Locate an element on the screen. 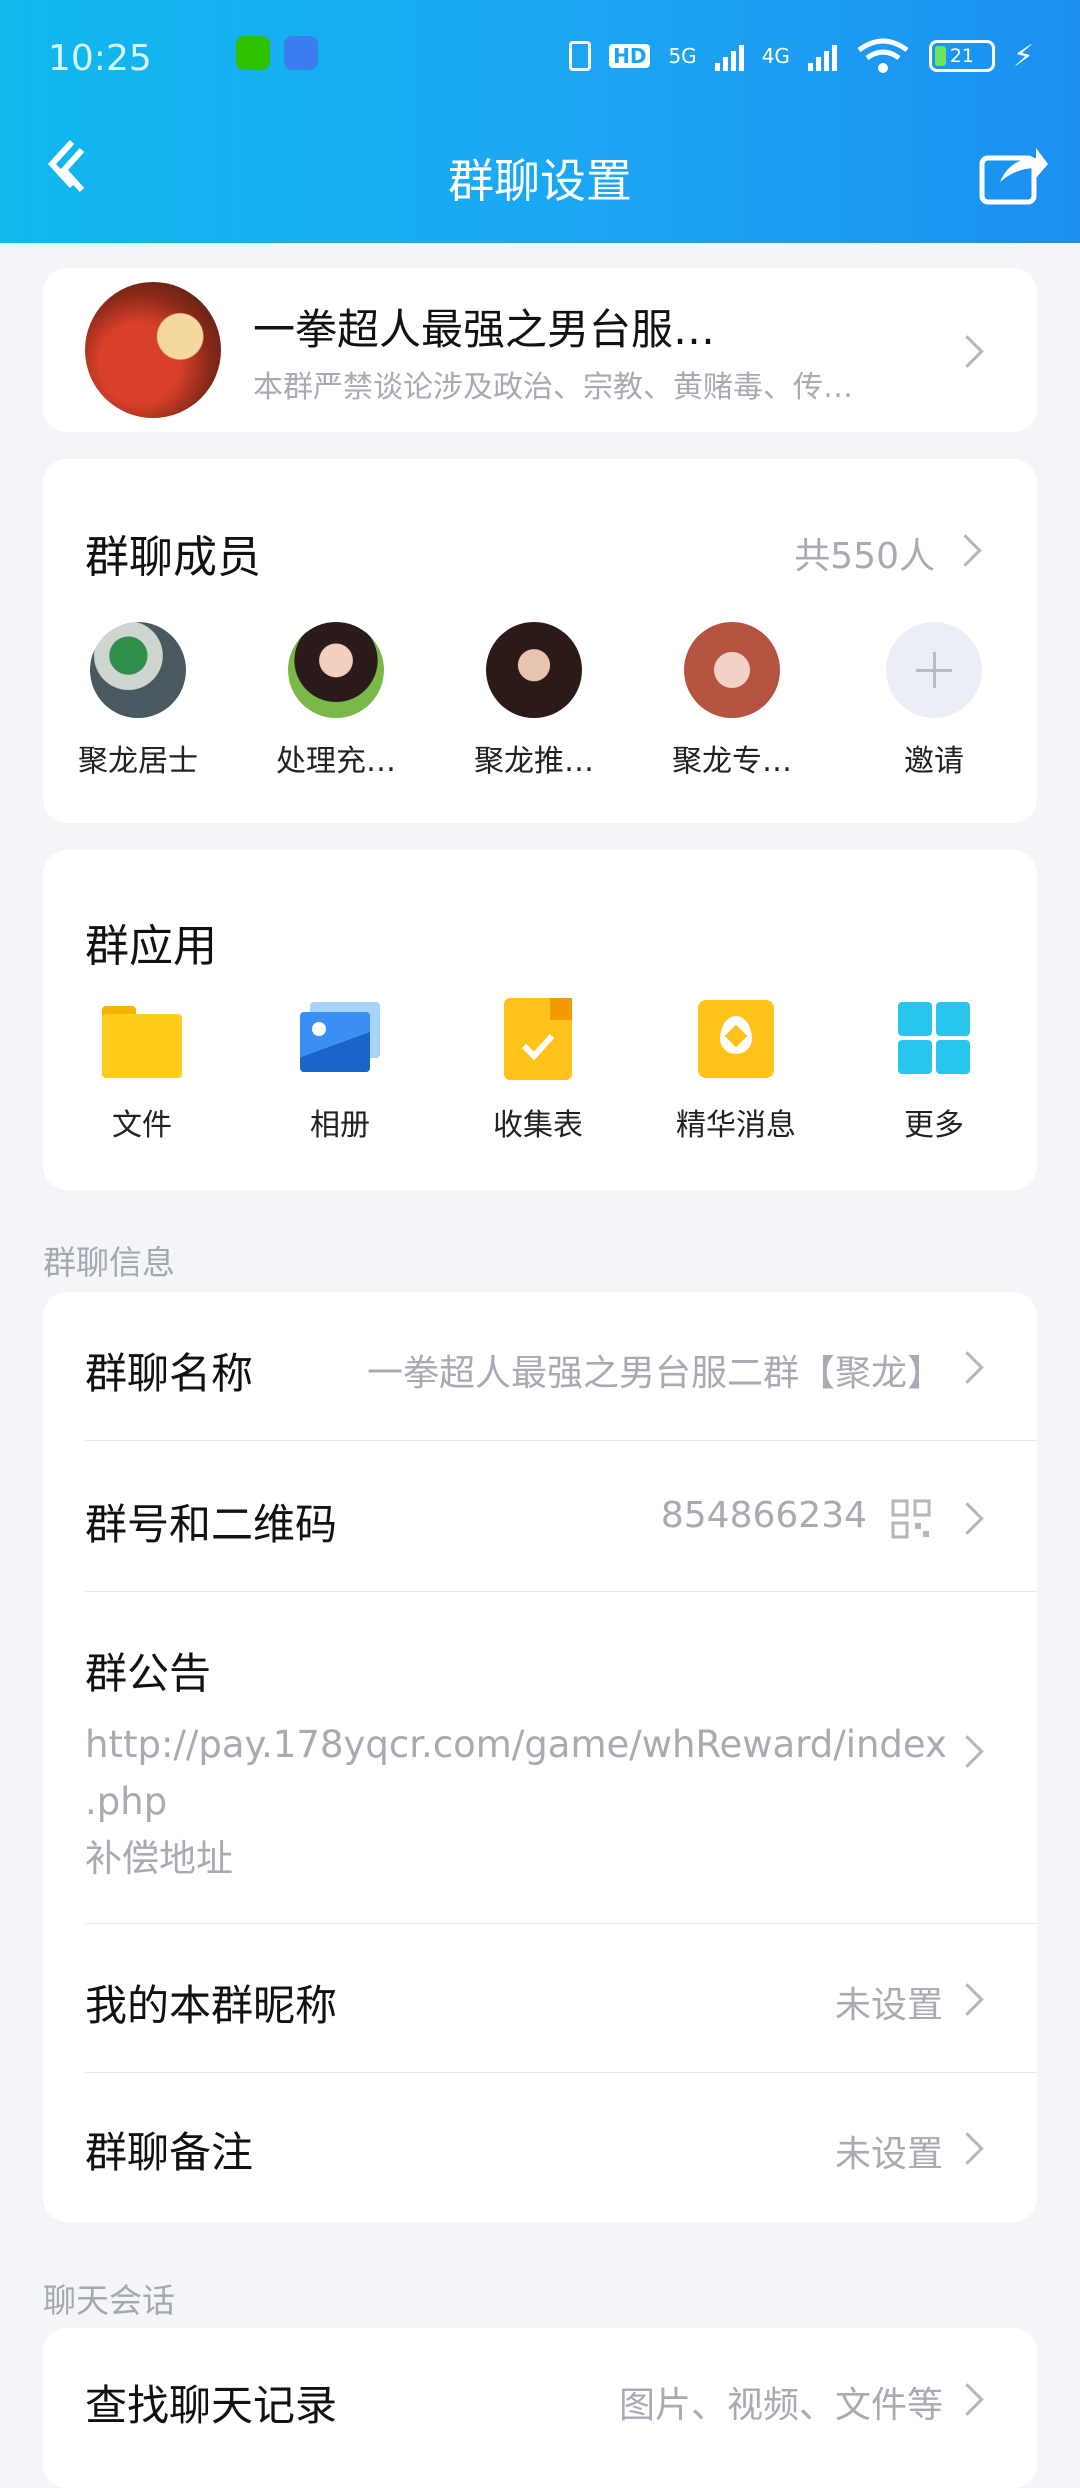 The height and width of the screenshot is (2488, 1080). row-label: 群号和二维码 is located at coordinates (211, 1524).